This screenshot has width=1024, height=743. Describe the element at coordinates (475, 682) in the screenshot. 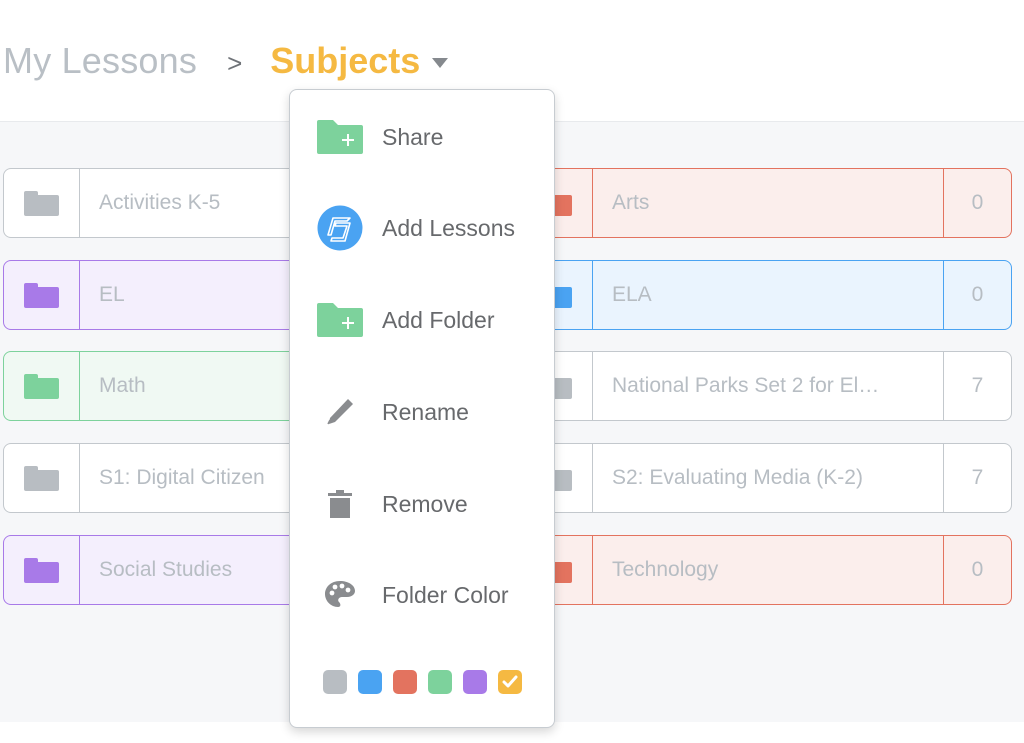

I see `swatch-purple` at that location.